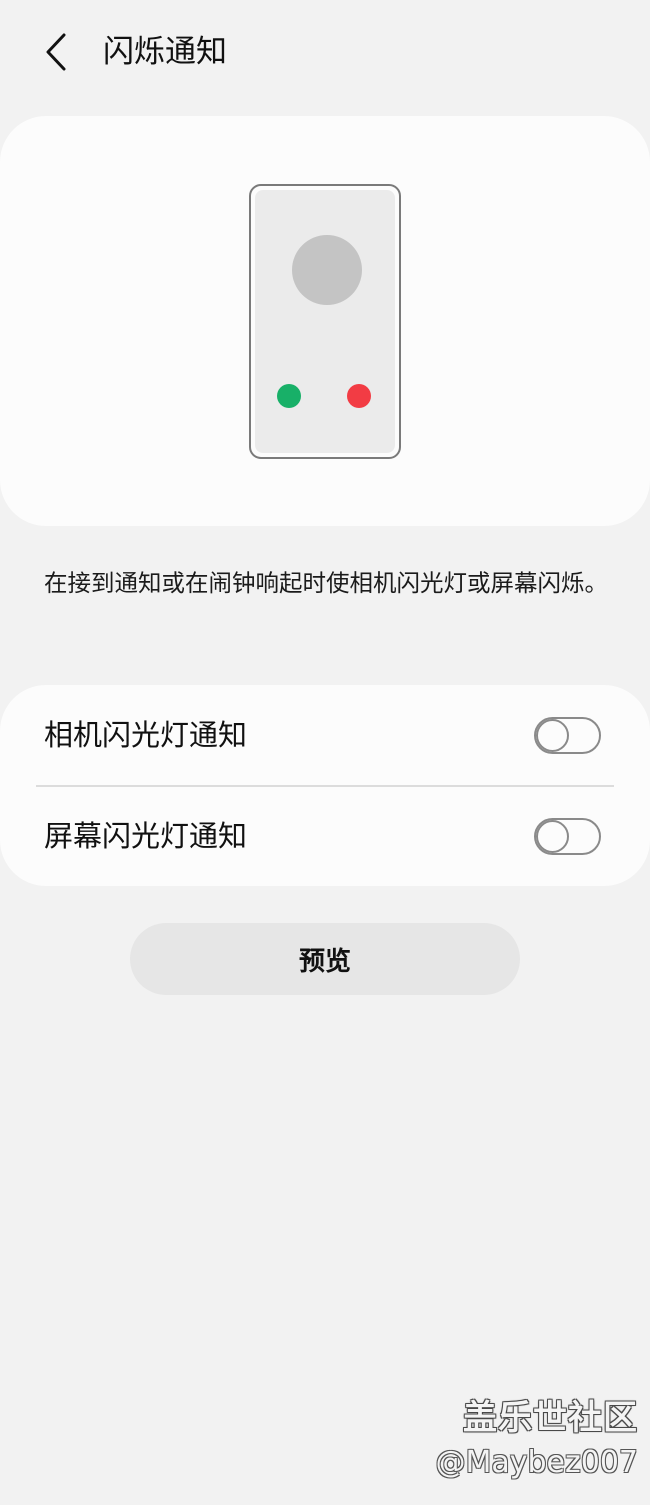 The width and height of the screenshot is (650, 1505). I want to click on setting-label: 屏幕闪光灯通知, so click(146, 836).